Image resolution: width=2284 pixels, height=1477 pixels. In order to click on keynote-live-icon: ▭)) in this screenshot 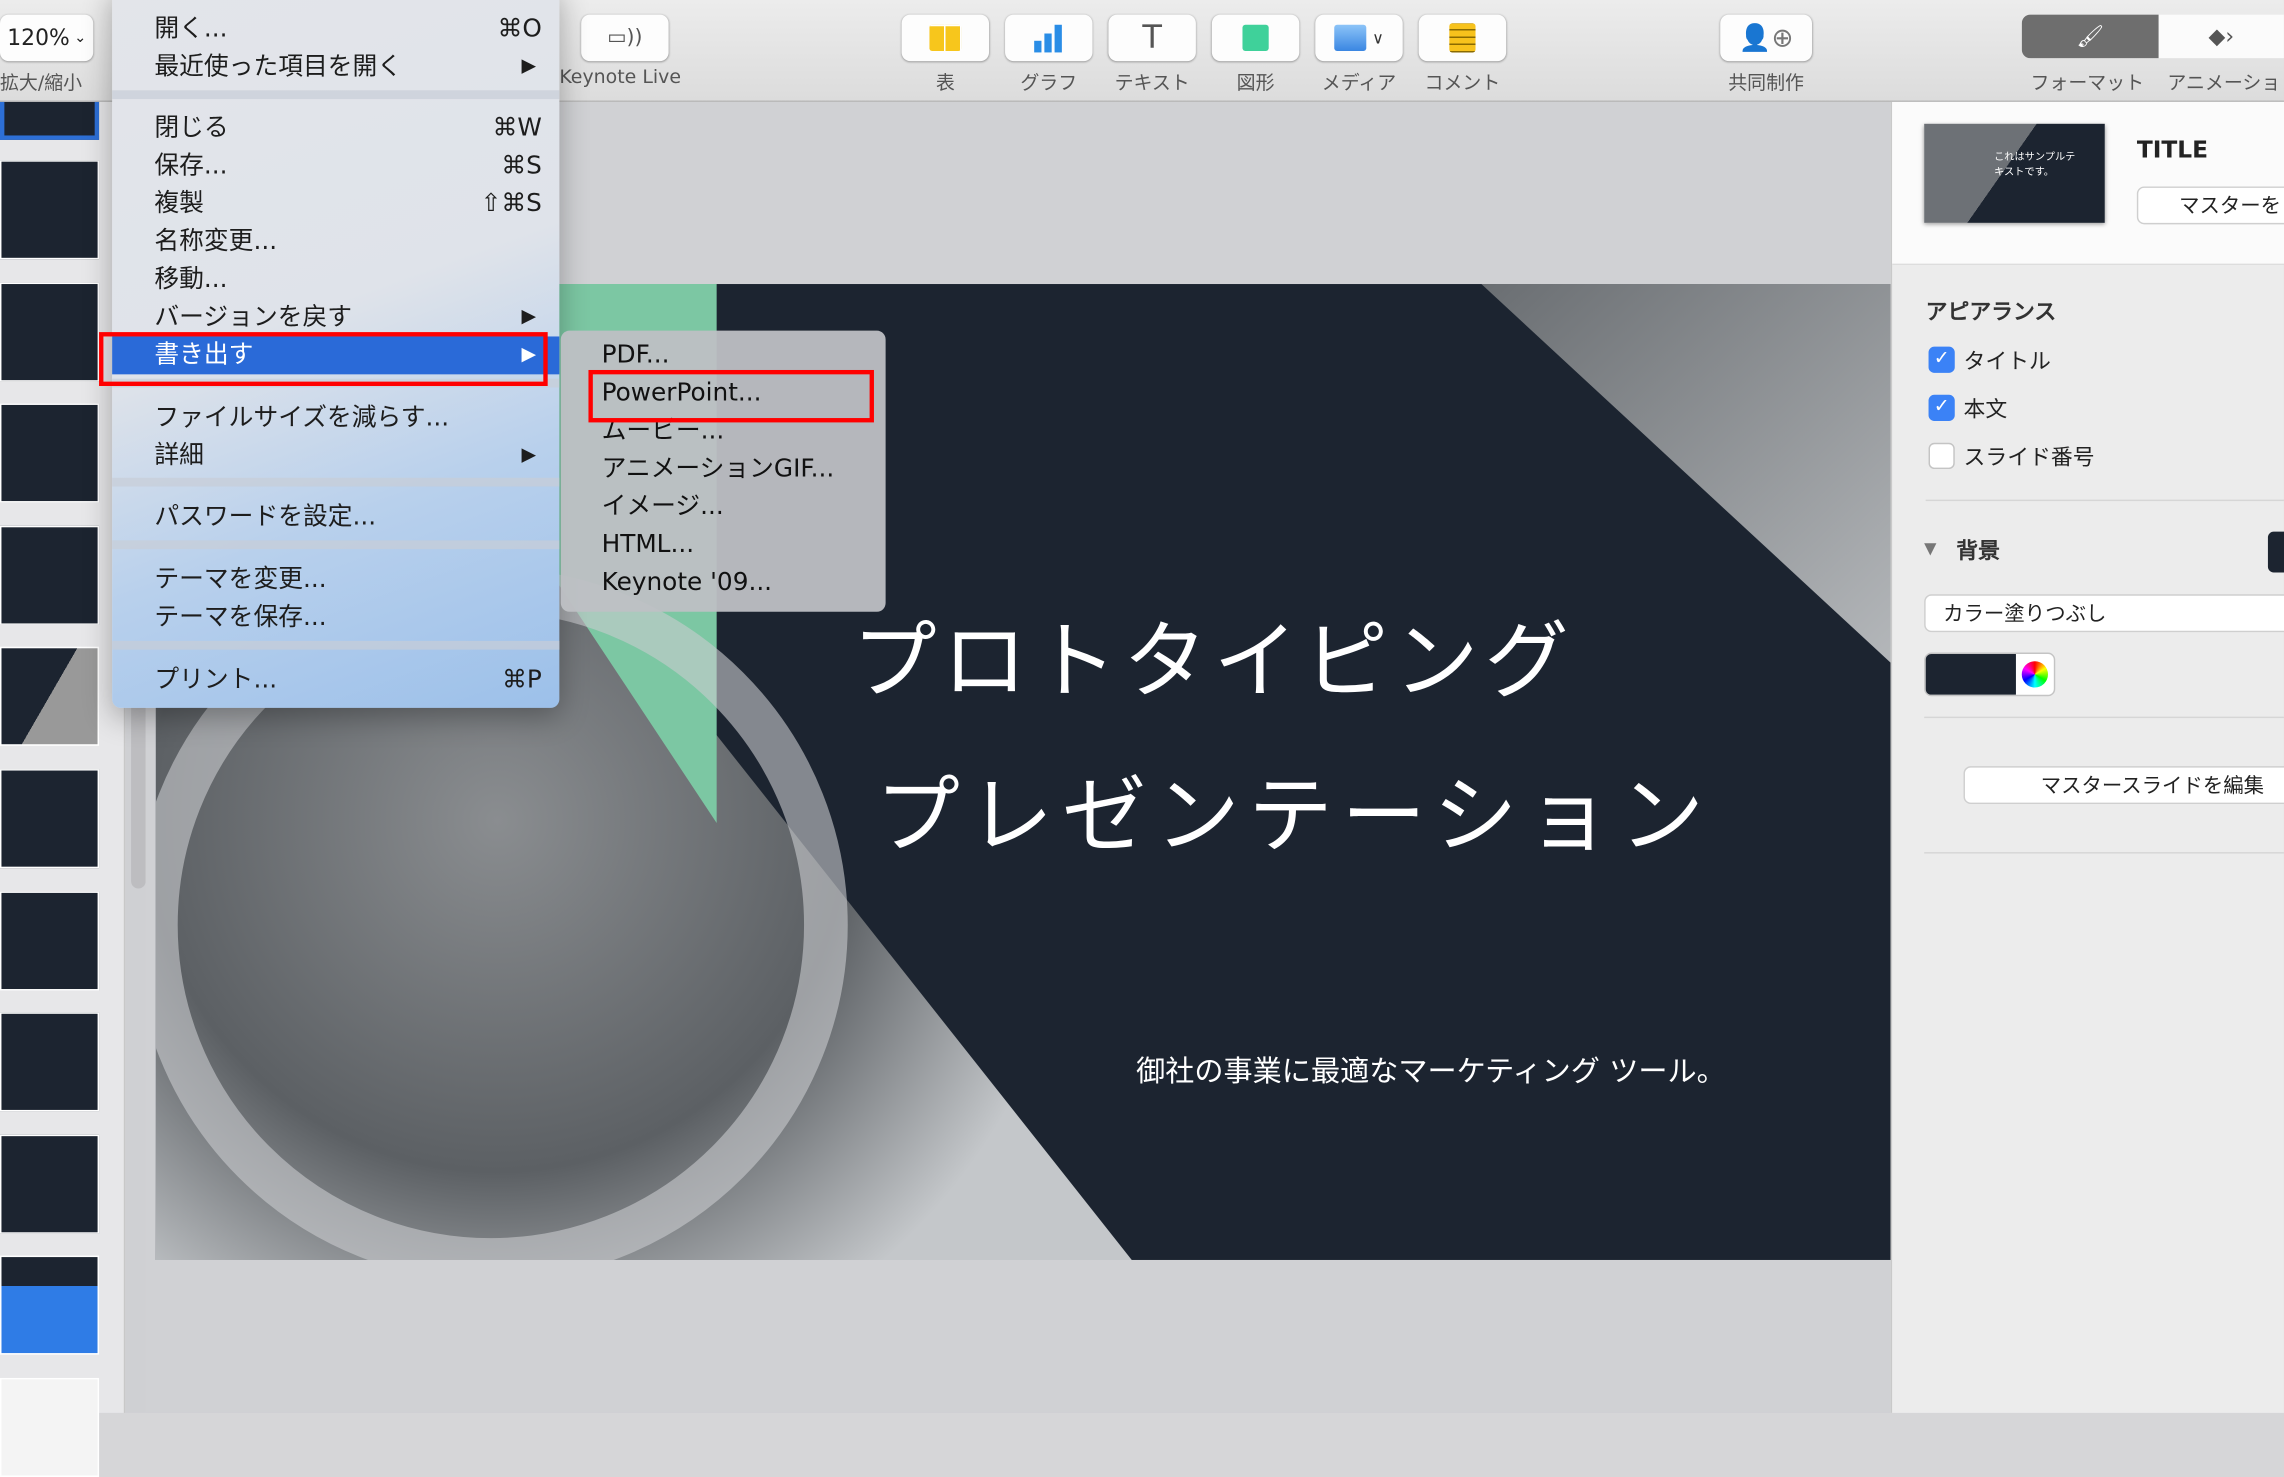, I will do `click(625, 38)`.